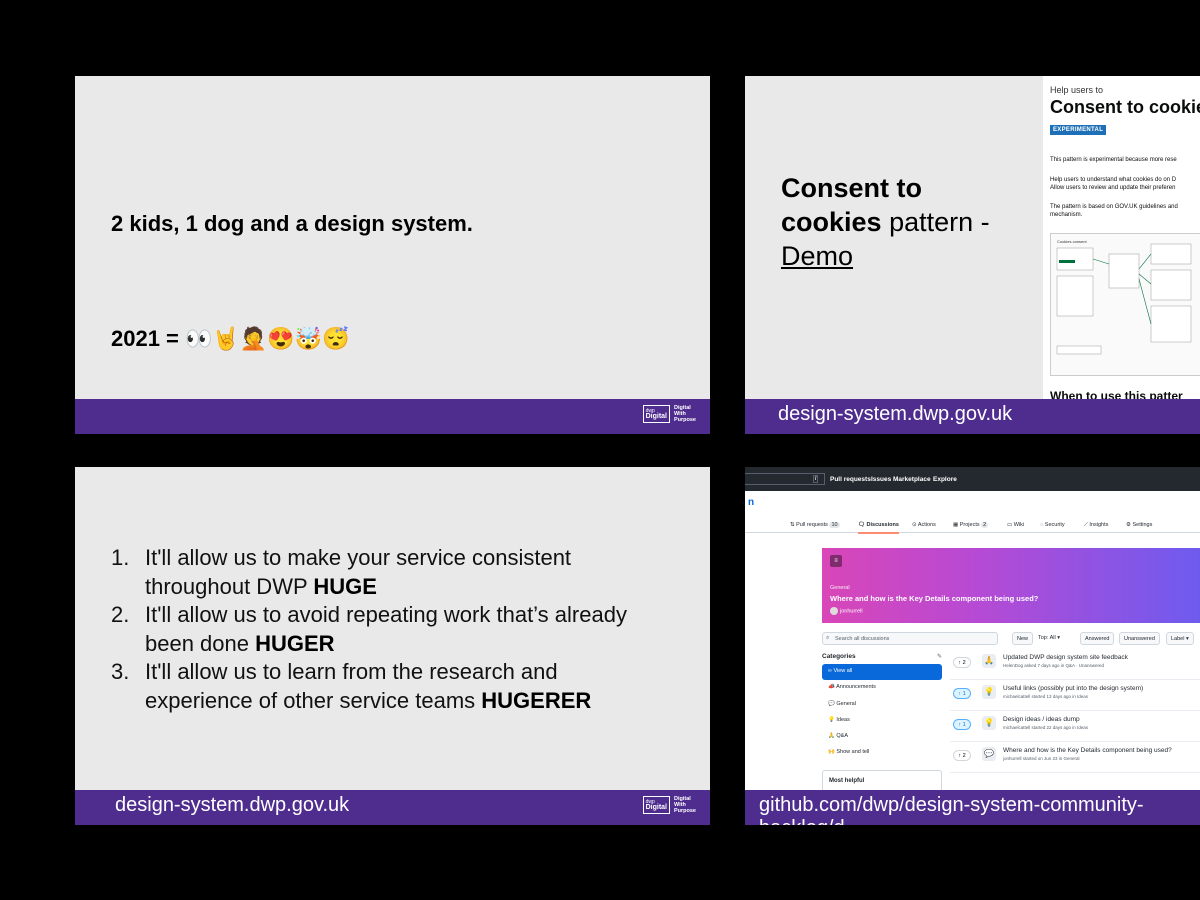 Image resolution: width=1200 pixels, height=900 pixels. Describe the element at coordinates (850, 479) in the screenshot. I see `nav-pull-requests: Pull requests` at that location.